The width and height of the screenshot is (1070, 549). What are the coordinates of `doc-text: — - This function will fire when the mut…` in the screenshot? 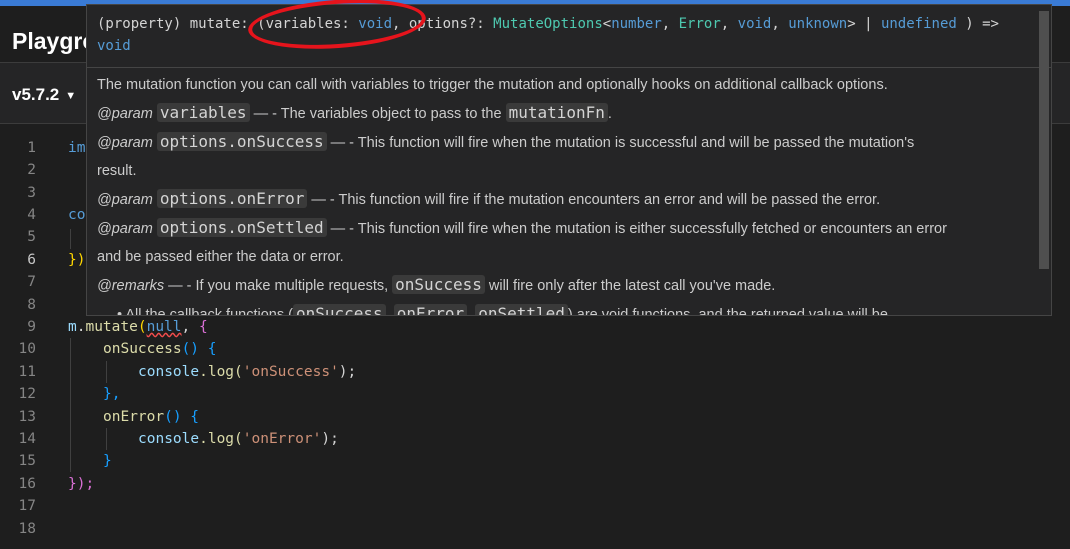 It's located at (620, 143).